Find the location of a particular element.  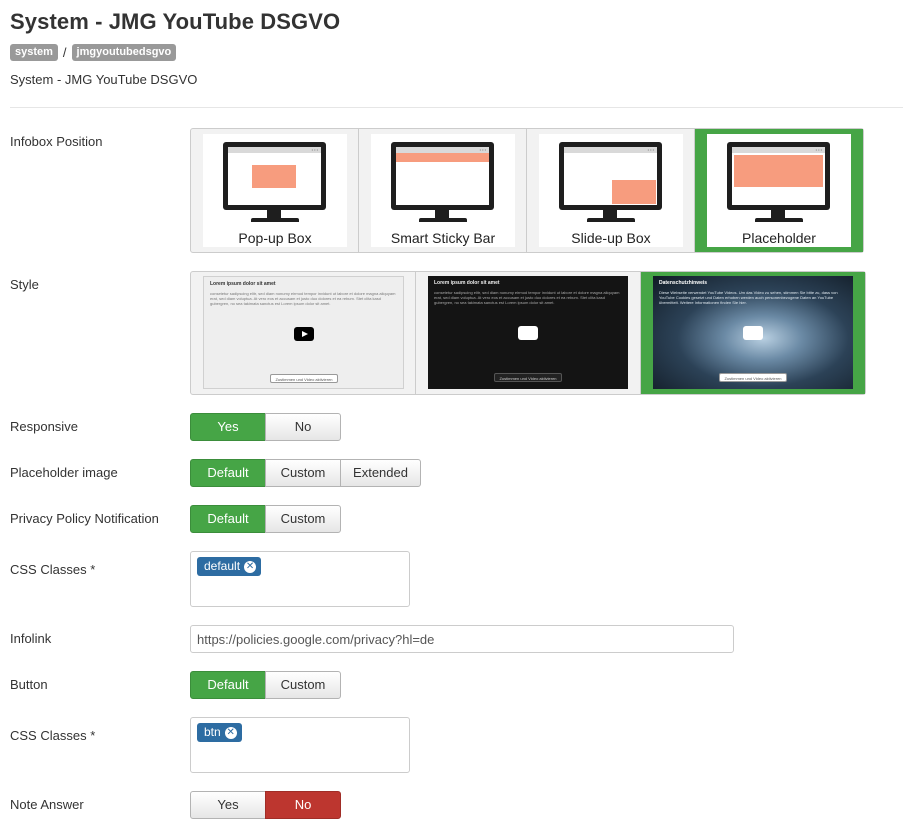

infobox-option-smart-sticky-bar: • • • Smart Sticky Bar is located at coordinates (443, 190).